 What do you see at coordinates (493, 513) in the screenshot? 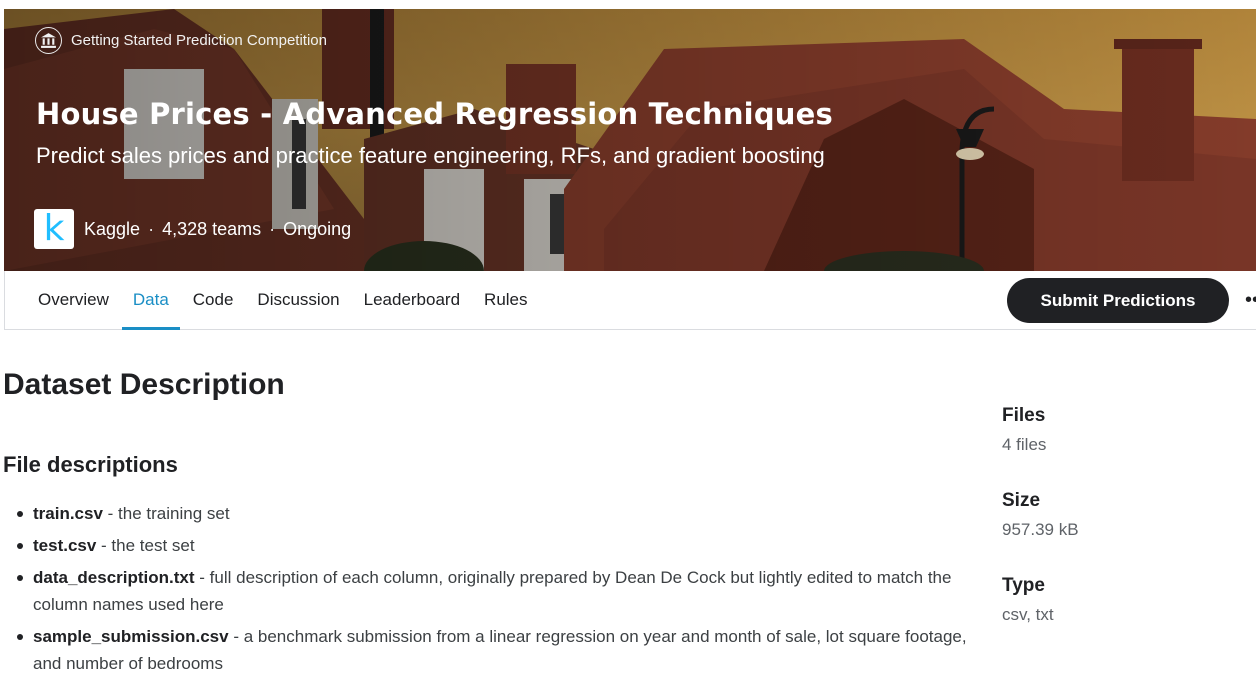
I see `list-item: train.csv - the training set` at bounding box center [493, 513].